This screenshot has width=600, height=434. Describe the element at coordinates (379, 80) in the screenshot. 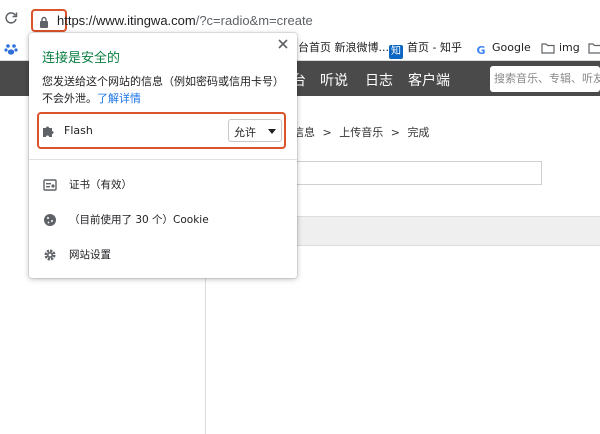

I see `nav-item-rizhi: 日志` at that location.